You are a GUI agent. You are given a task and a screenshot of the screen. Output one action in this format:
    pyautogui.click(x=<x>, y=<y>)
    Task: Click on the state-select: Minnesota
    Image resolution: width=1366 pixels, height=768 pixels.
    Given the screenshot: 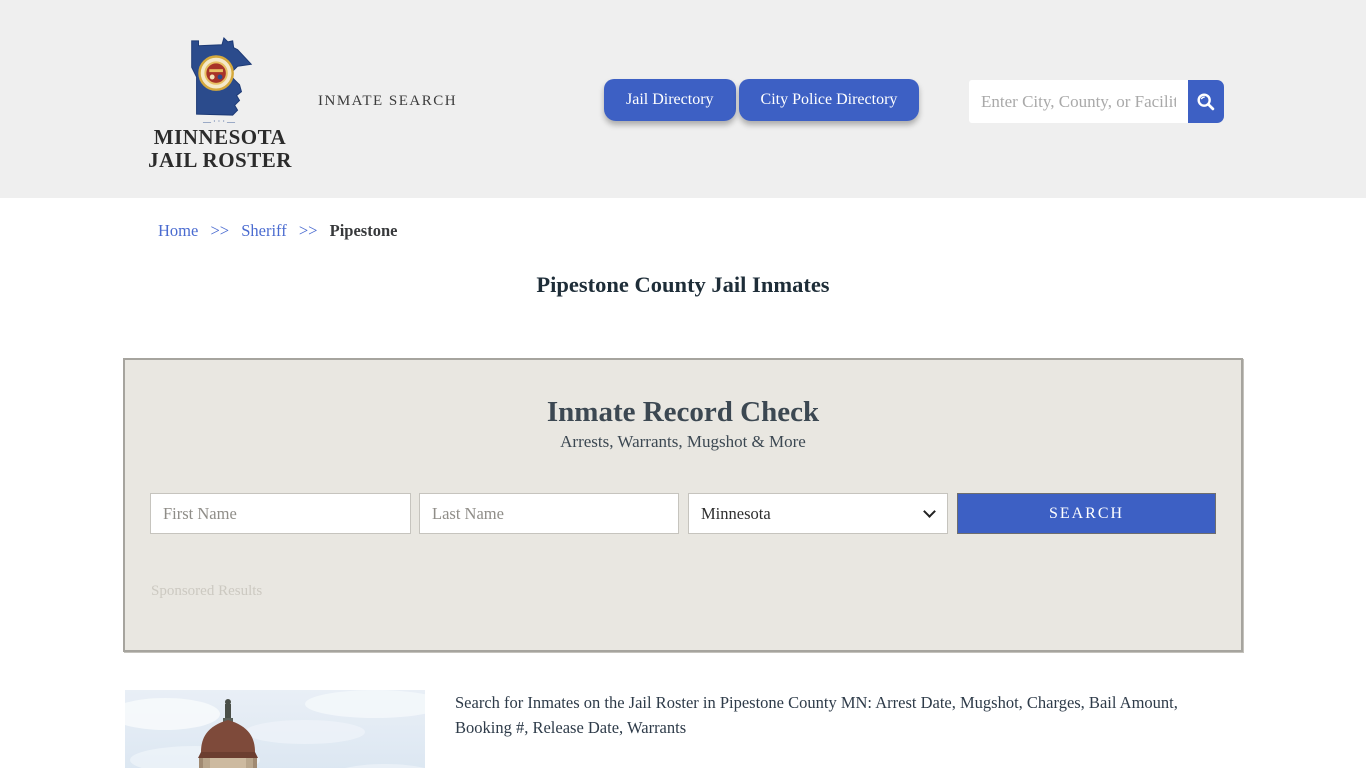 What is the action you would take?
    pyautogui.click(x=818, y=513)
    